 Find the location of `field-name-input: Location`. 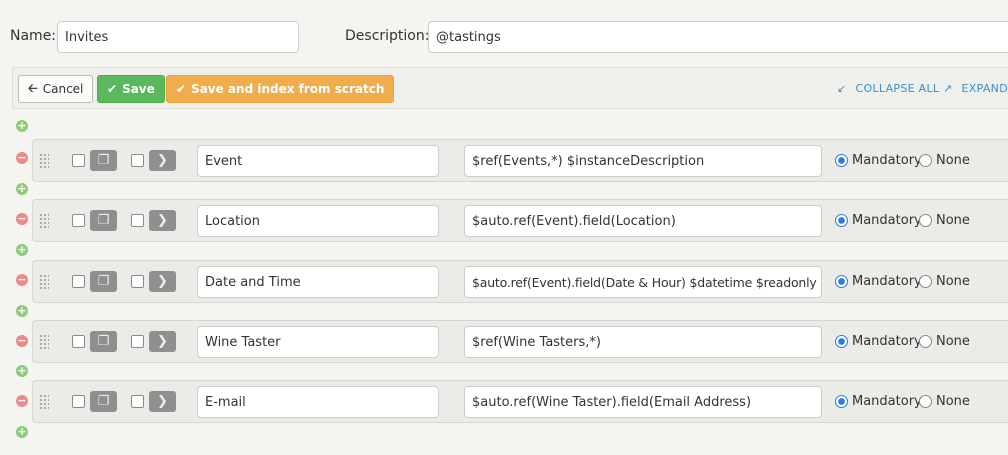

field-name-input: Location is located at coordinates (318, 221).